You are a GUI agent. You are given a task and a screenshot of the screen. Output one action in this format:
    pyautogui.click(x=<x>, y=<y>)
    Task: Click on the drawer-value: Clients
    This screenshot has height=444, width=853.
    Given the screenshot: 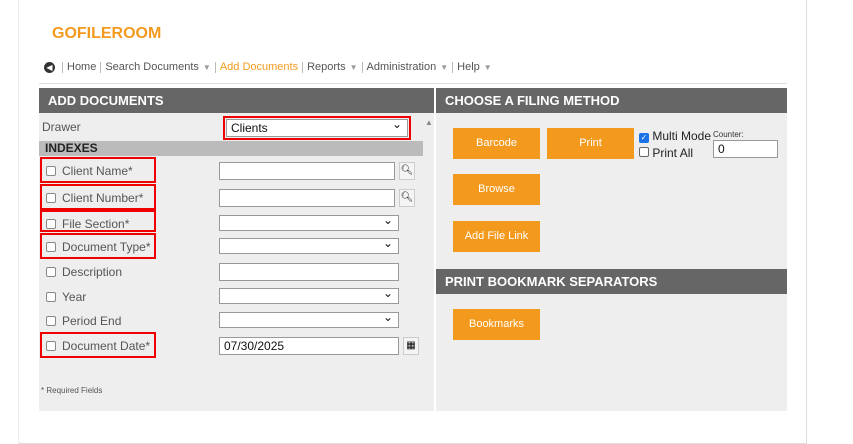 What is the action you would take?
    pyautogui.click(x=249, y=128)
    